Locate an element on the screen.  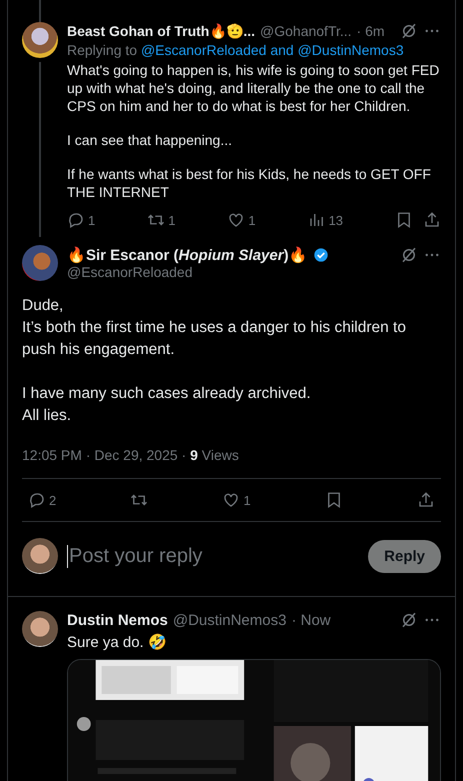
post-text: If he wants what is best for his Kids, he needs to GET OFF THE INTERNET is located at coordinates (249, 183).